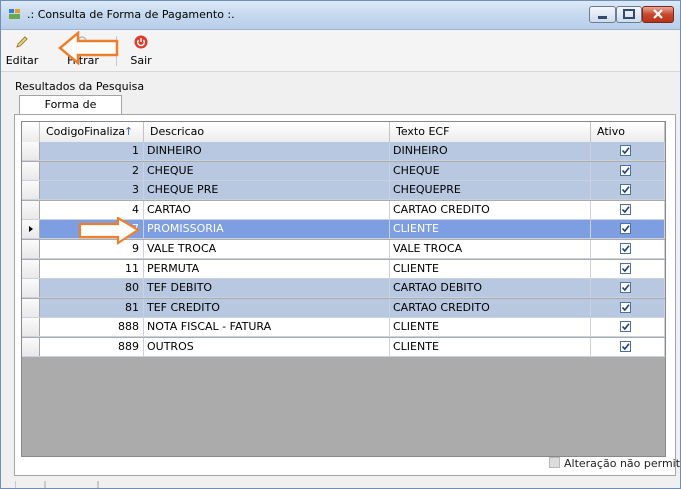  I want to click on cell-descricao: VALE TROCA, so click(267, 249).